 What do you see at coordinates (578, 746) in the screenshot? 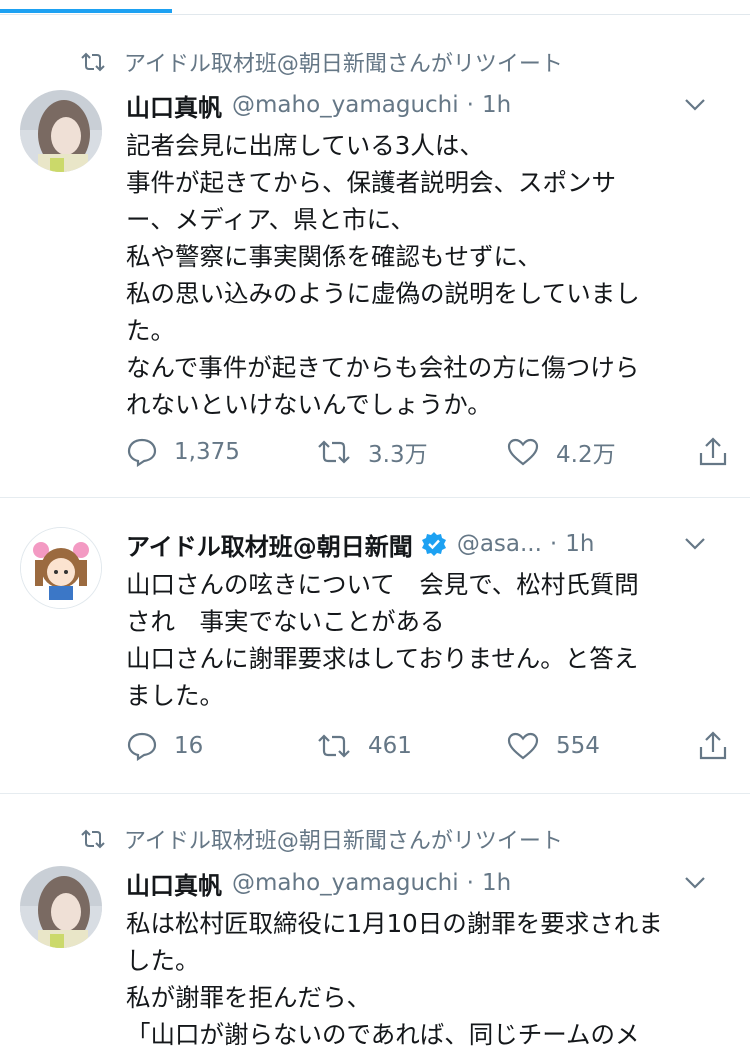
I see `like-count: 554` at bounding box center [578, 746].